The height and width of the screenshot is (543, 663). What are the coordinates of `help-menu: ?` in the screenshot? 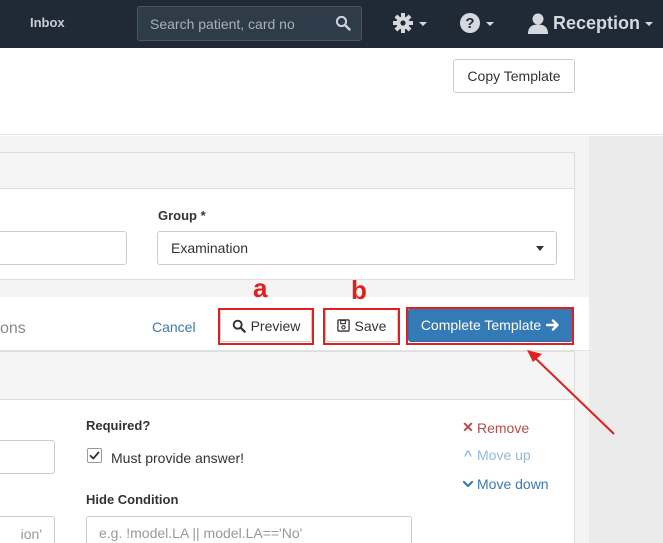 It's located at (476, 23).